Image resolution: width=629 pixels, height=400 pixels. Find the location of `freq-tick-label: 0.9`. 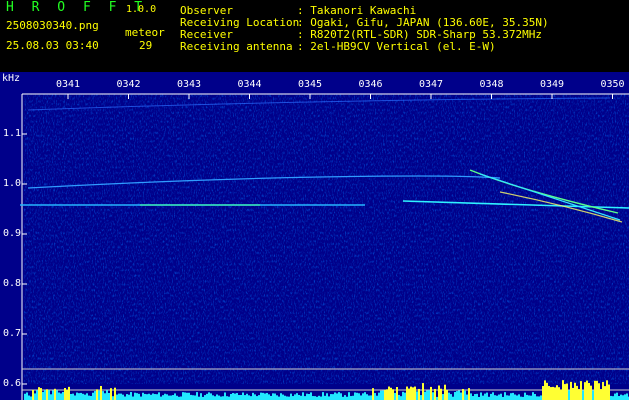

freq-tick-label: 0.9 is located at coordinates (12, 233).